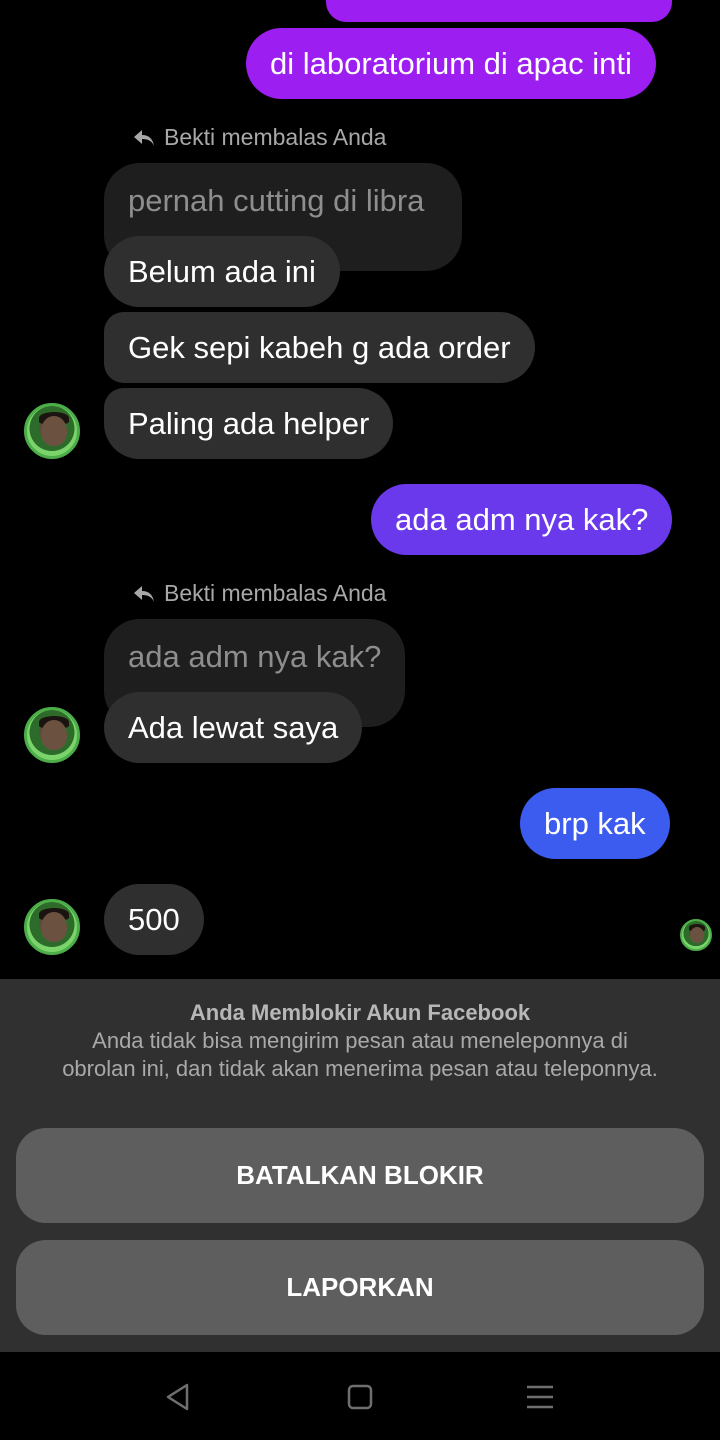 The image size is (720, 1440). I want to click on message-text: brp kak, so click(595, 823).